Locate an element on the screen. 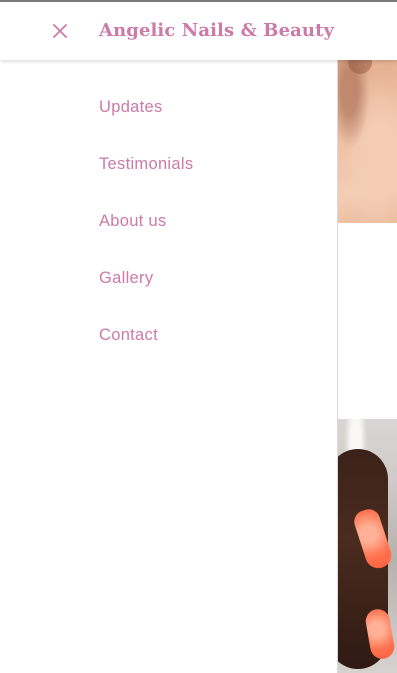 The height and width of the screenshot is (673, 397). close-icon is located at coordinates (60, 31).